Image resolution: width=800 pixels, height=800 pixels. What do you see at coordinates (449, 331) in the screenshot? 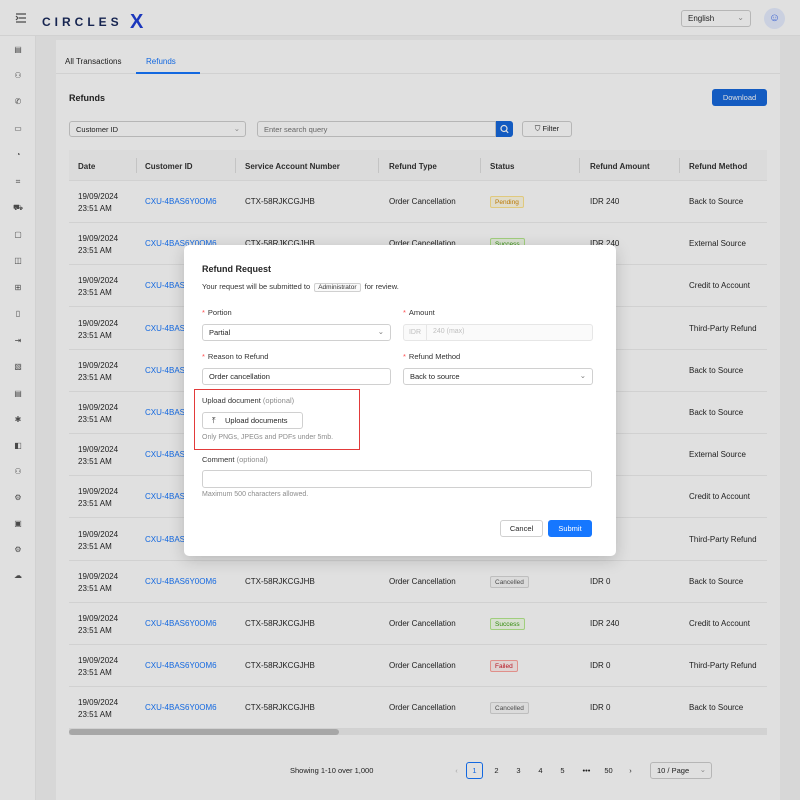
I see `amount-placeholder: 240 (max)` at bounding box center [449, 331].